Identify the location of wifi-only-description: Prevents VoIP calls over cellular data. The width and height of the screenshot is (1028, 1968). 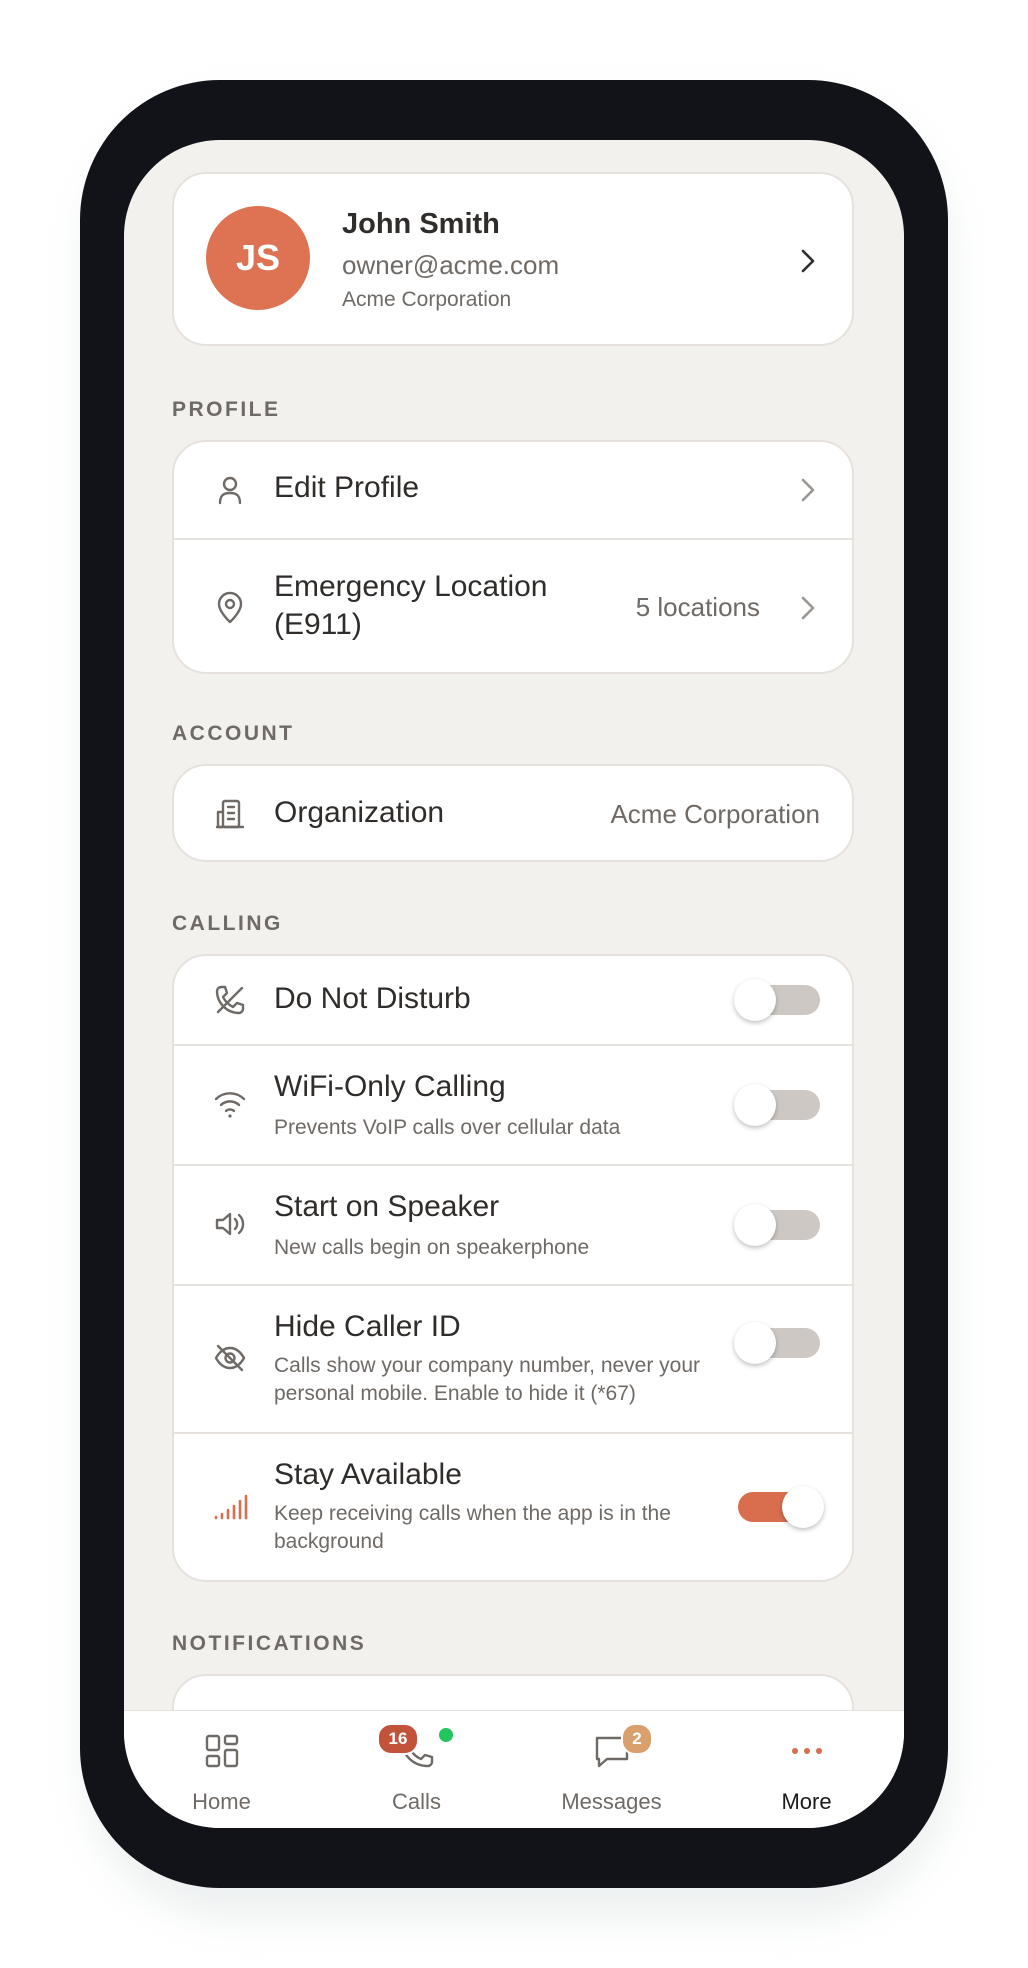
(447, 1127).